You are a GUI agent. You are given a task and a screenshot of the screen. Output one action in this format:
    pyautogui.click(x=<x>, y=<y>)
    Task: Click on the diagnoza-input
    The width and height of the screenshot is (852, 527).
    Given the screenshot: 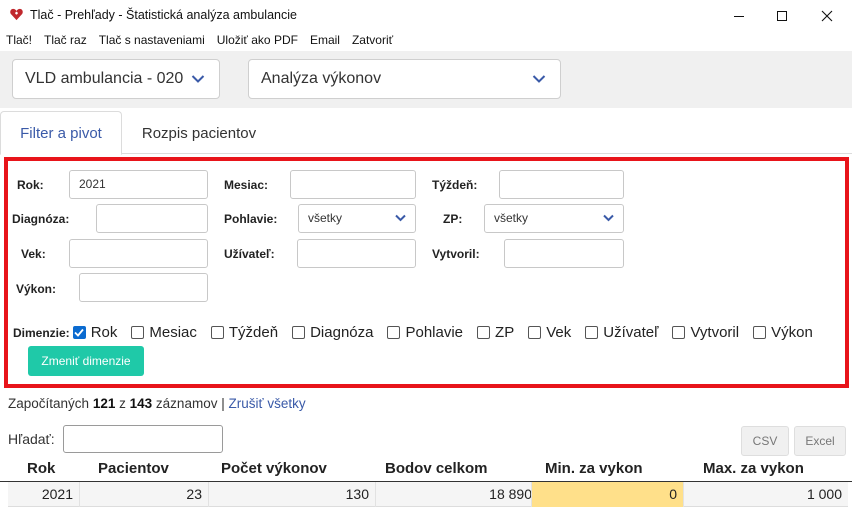 What is the action you would take?
    pyautogui.click(x=152, y=218)
    